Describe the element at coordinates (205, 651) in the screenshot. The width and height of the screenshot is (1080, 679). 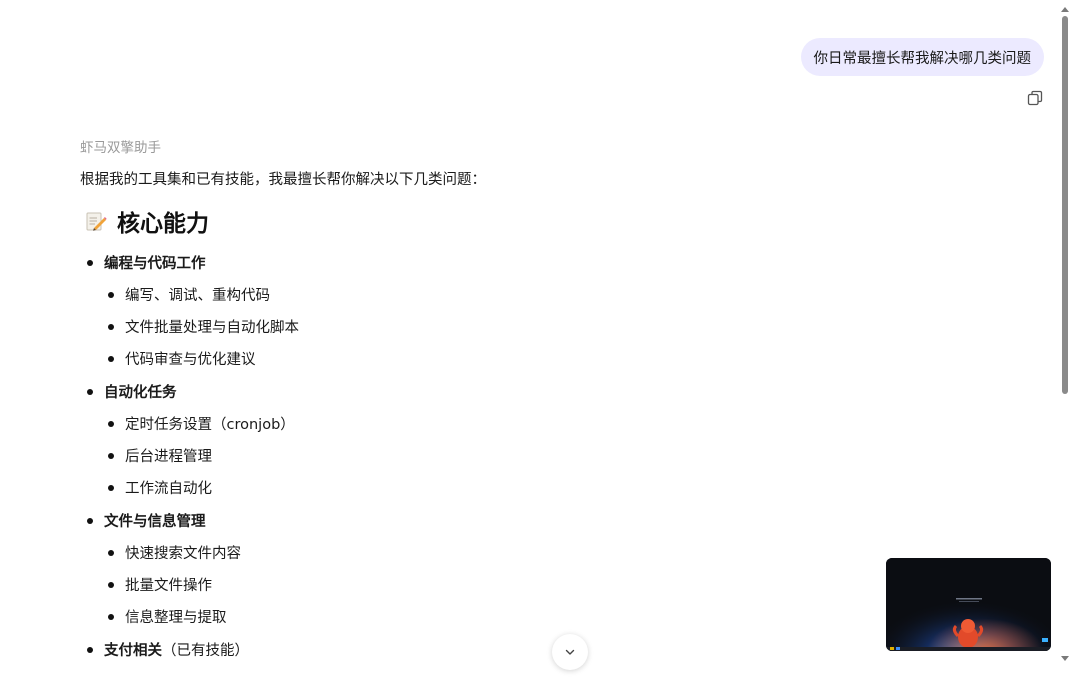
I see `section-suffix: （已有技能）` at that location.